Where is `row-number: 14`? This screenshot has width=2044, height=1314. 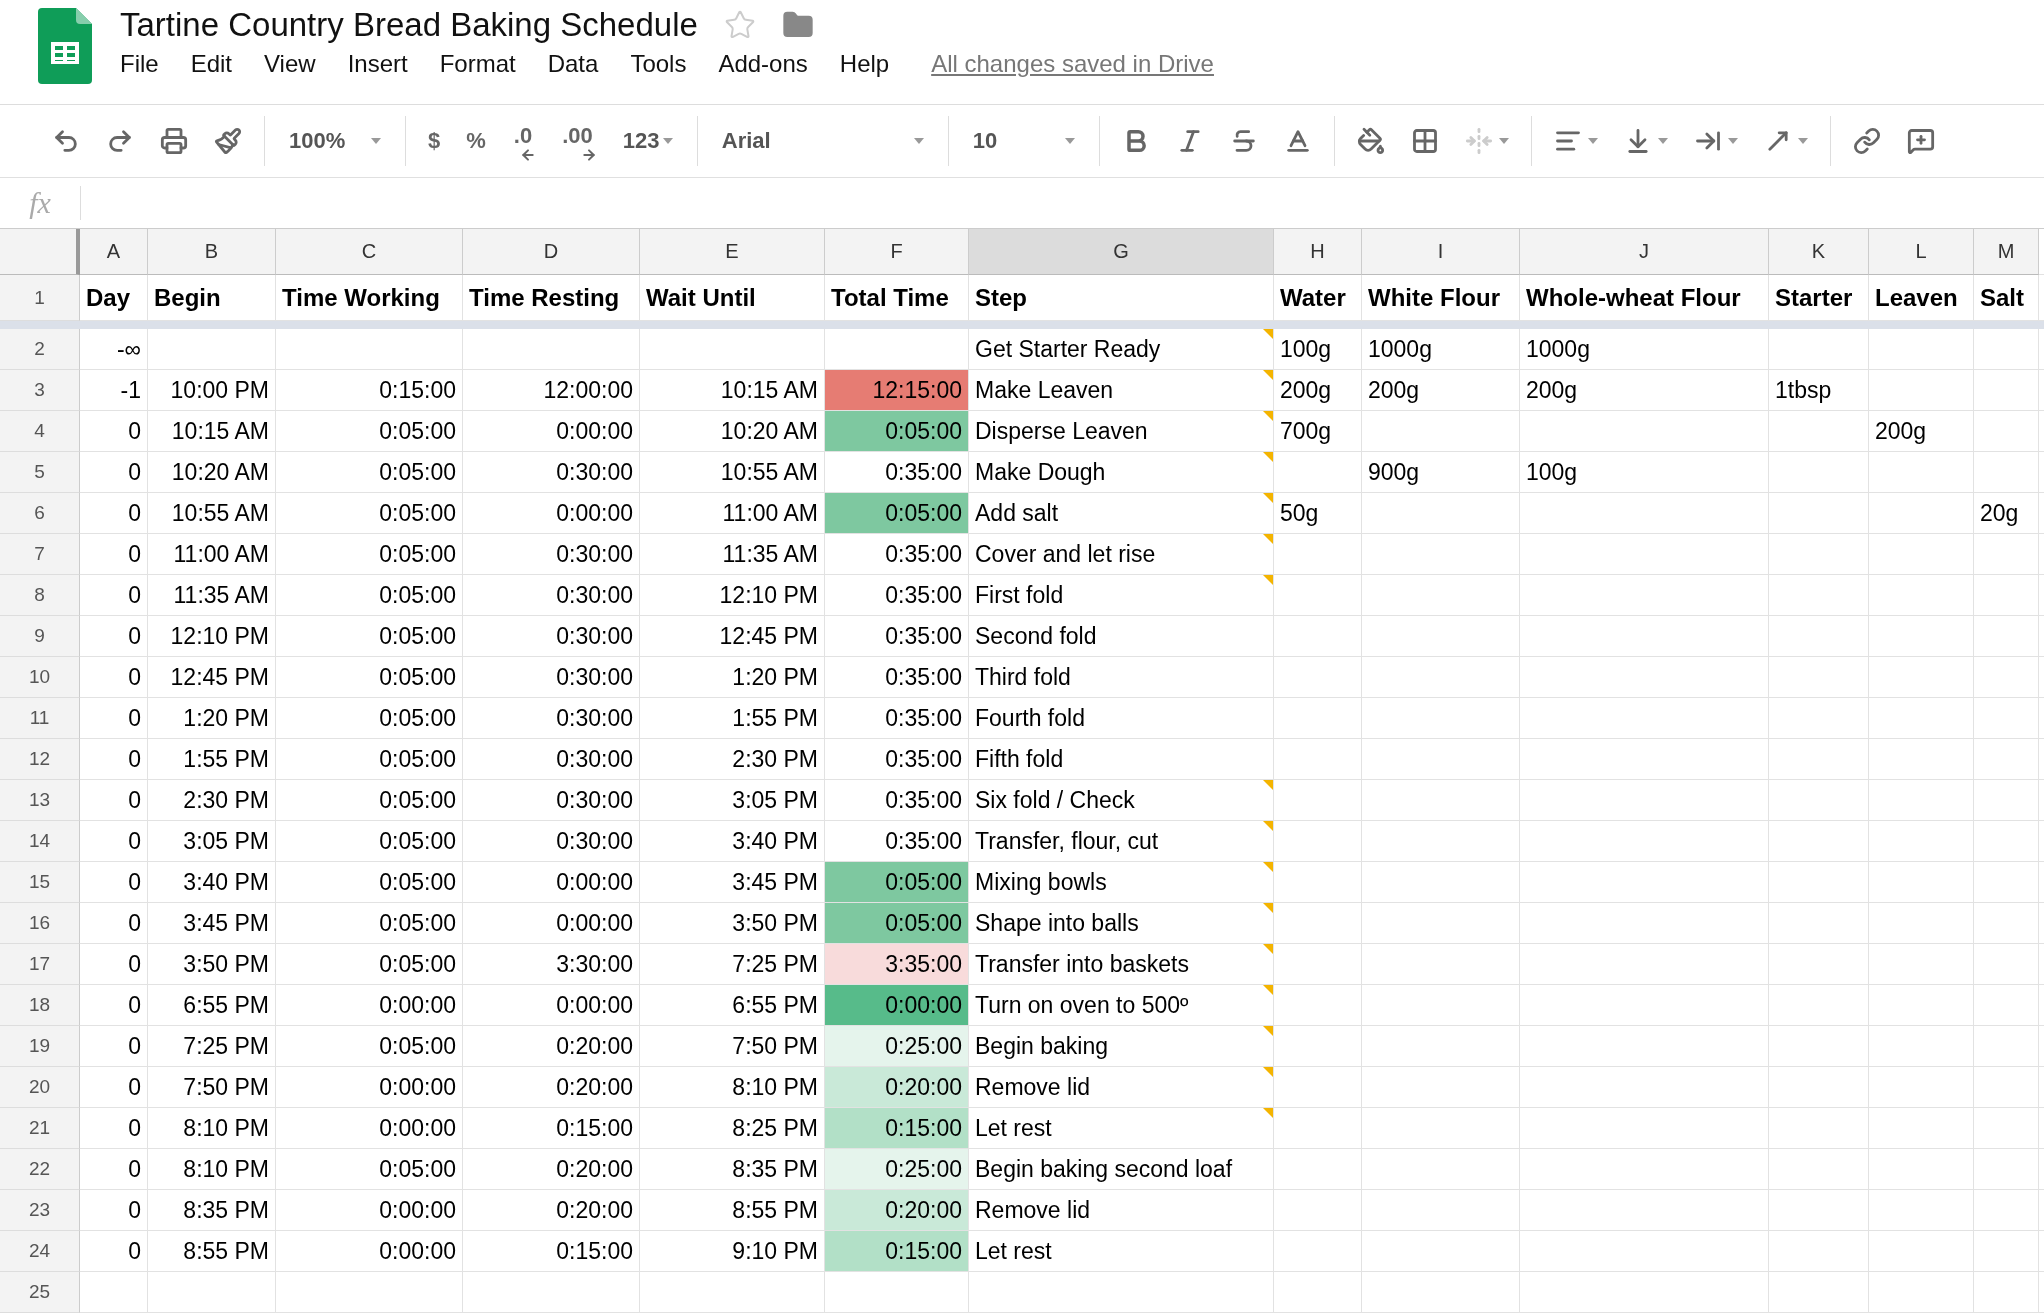 row-number: 14 is located at coordinates (40, 841).